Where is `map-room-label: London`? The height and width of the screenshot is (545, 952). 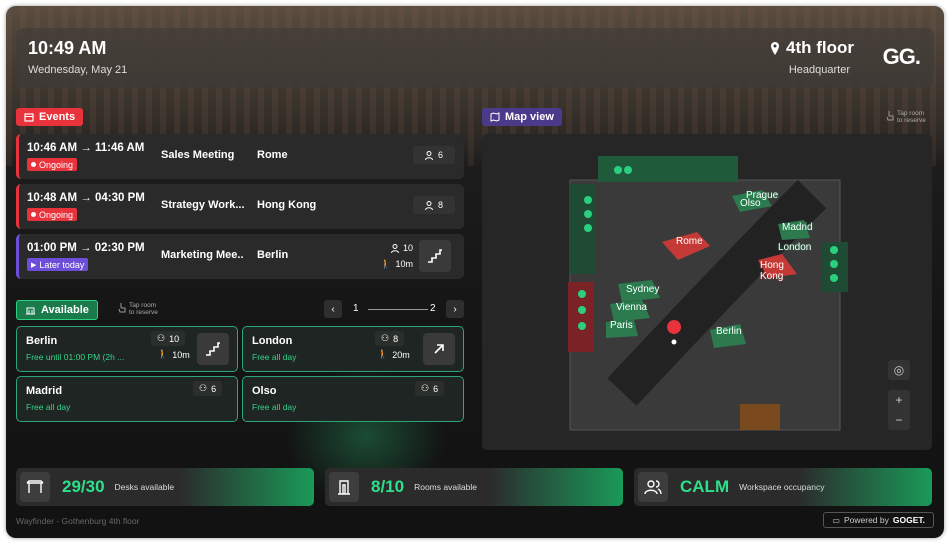
map-room-label: London is located at coordinates (794, 247).